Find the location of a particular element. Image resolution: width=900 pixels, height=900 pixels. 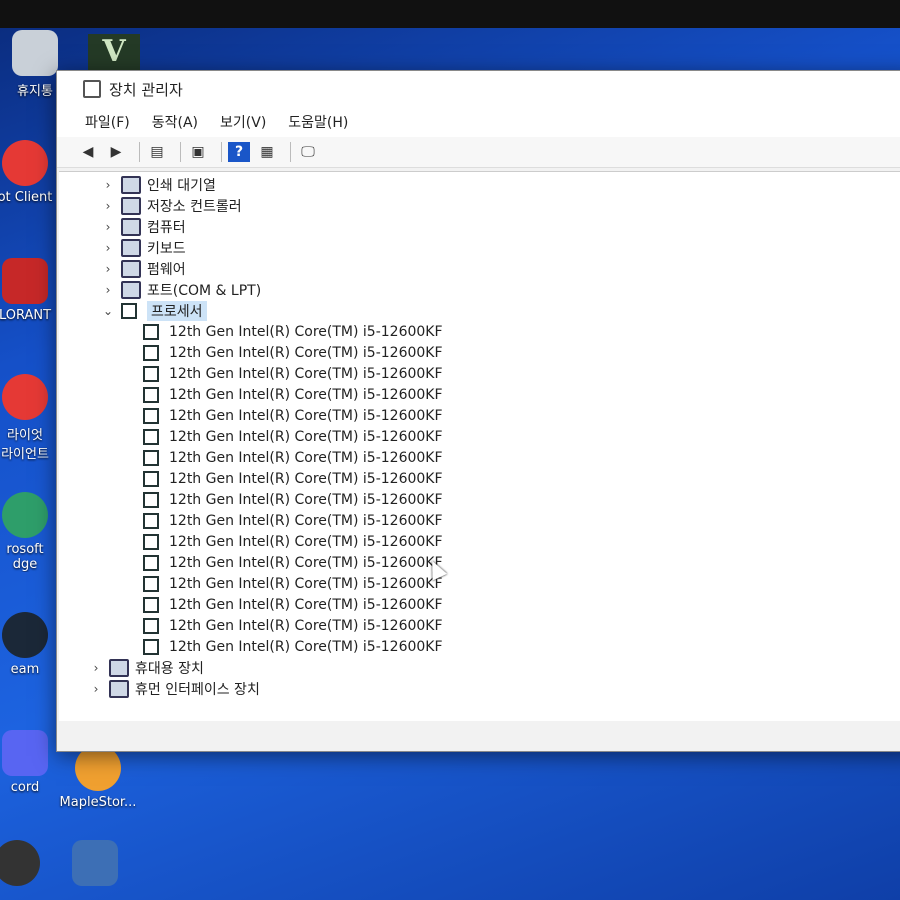

tree-node-ports: › 포트(COM & LPT) is located at coordinates (499, 289).